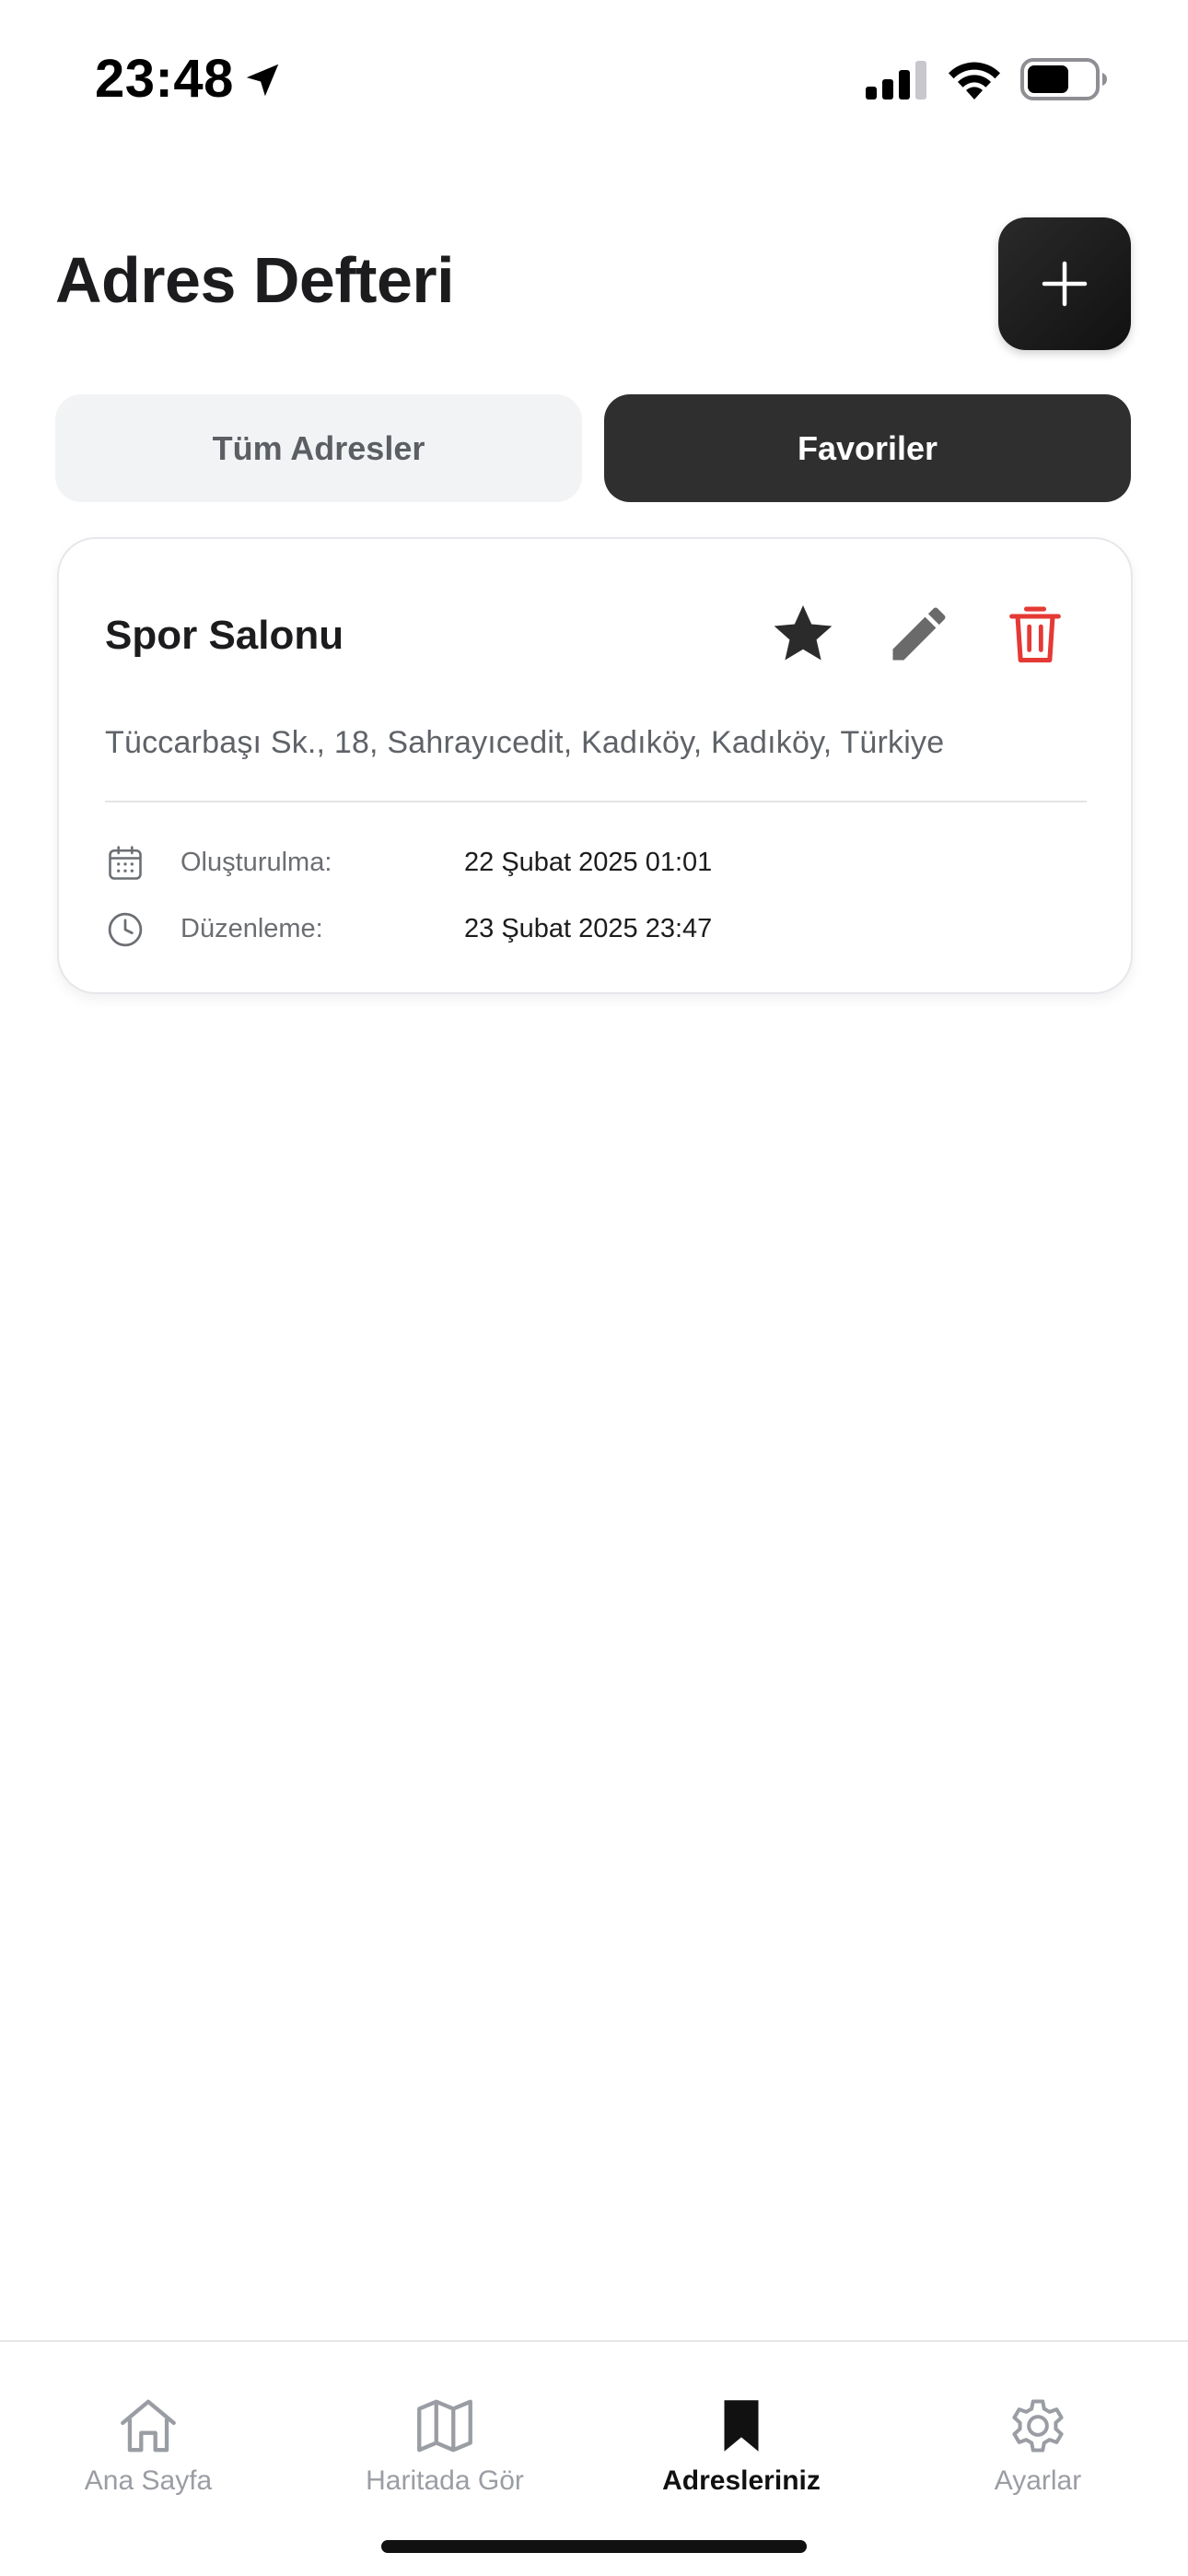 The height and width of the screenshot is (2576, 1188). Describe the element at coordinates (256, 862) in the screenshot. I see `created-label: Oluşturulma:` at that location.